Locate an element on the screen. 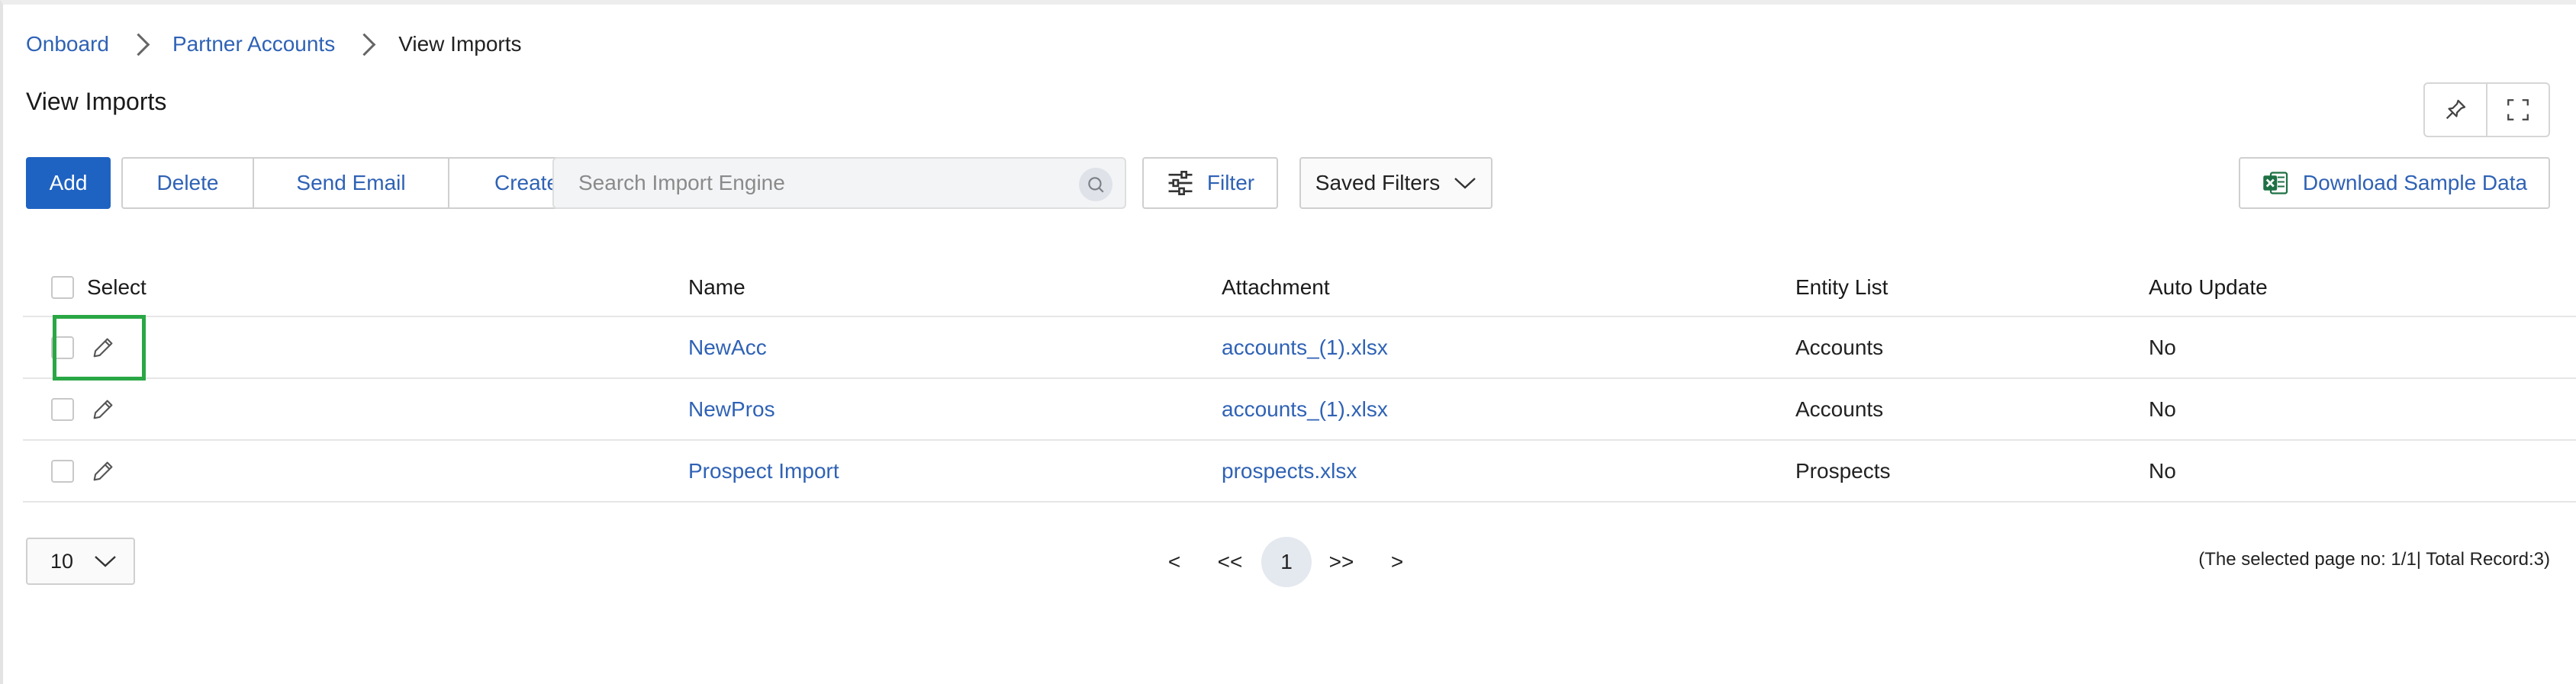  page-size-select: 10 is located at coordinates (80, 561).